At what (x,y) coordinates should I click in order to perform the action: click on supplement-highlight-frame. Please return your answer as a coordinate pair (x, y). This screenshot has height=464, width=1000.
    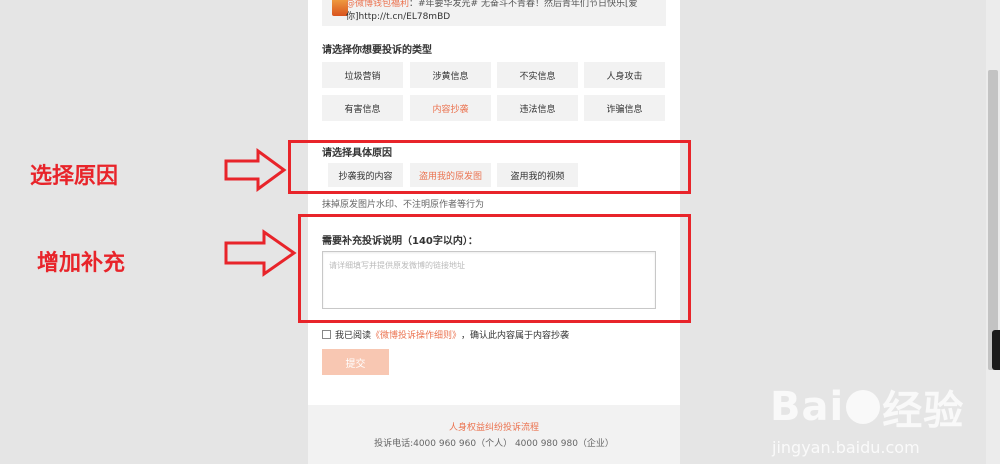
    Looking at the image, I should click on (494, 268).